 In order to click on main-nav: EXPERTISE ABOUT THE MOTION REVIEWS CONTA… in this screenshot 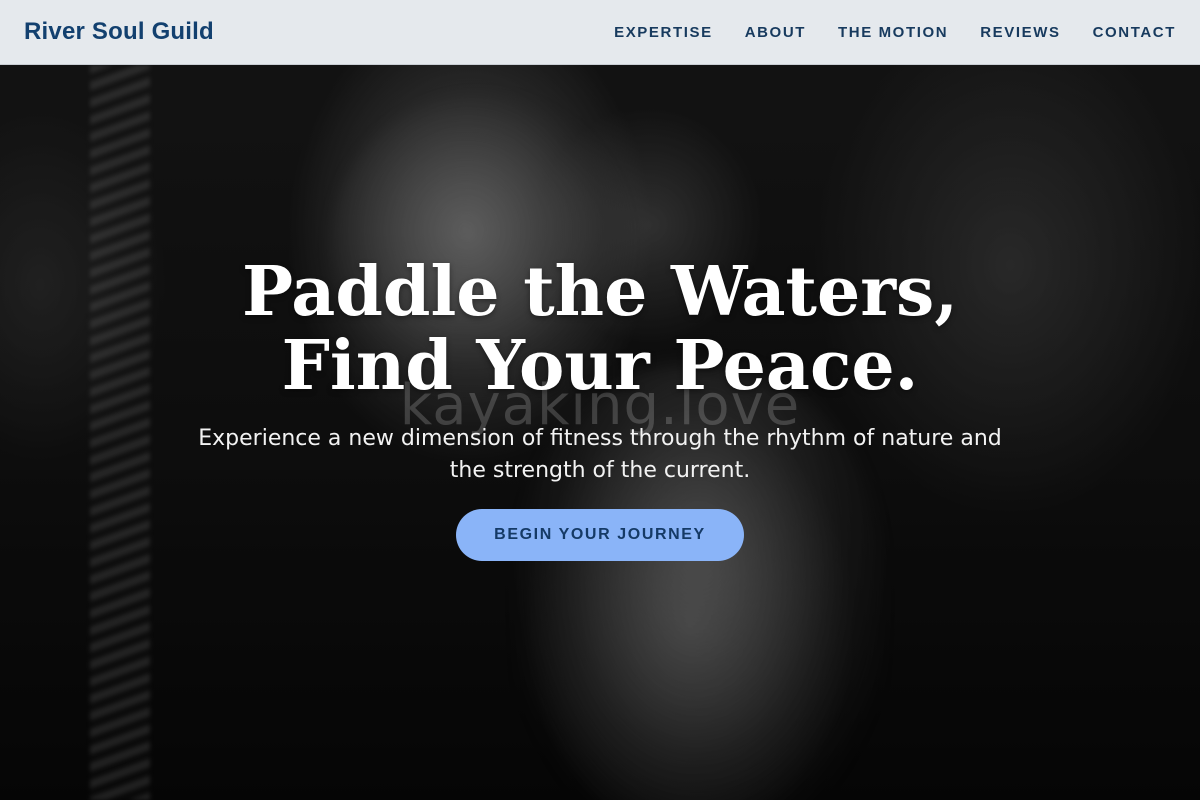, I will do `click(895, 32)`.